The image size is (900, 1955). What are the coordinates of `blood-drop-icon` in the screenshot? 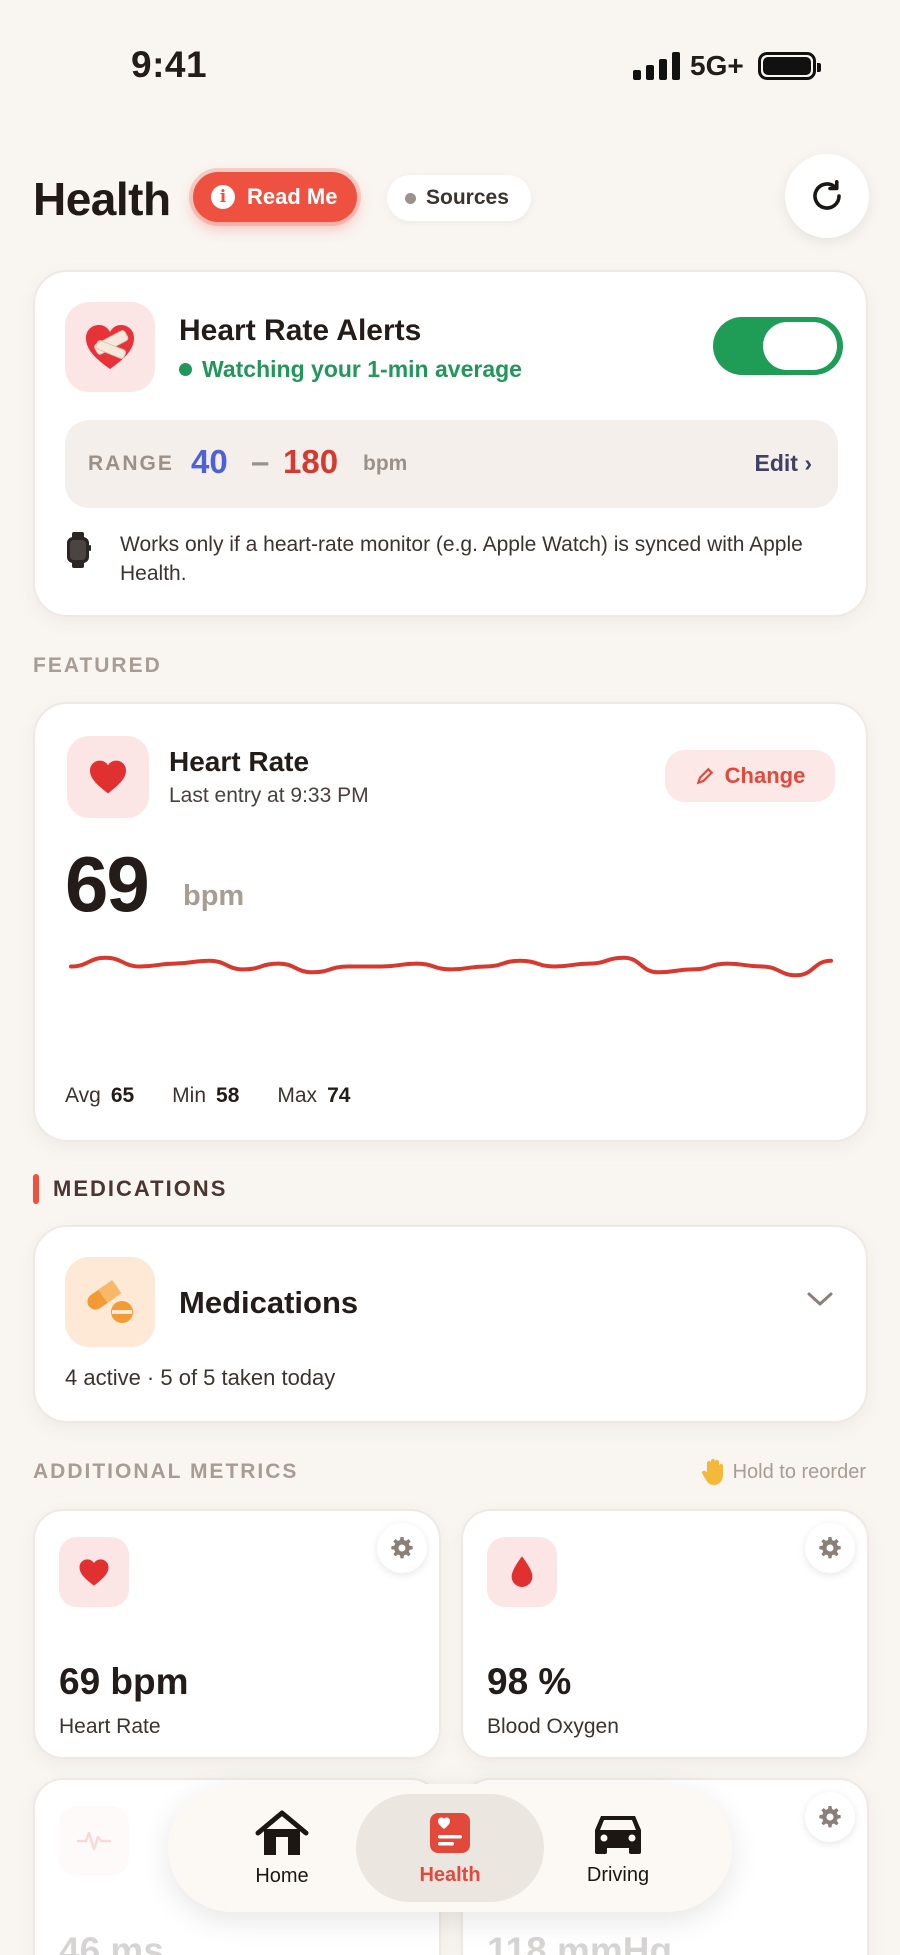 It's located at (522, 1571).